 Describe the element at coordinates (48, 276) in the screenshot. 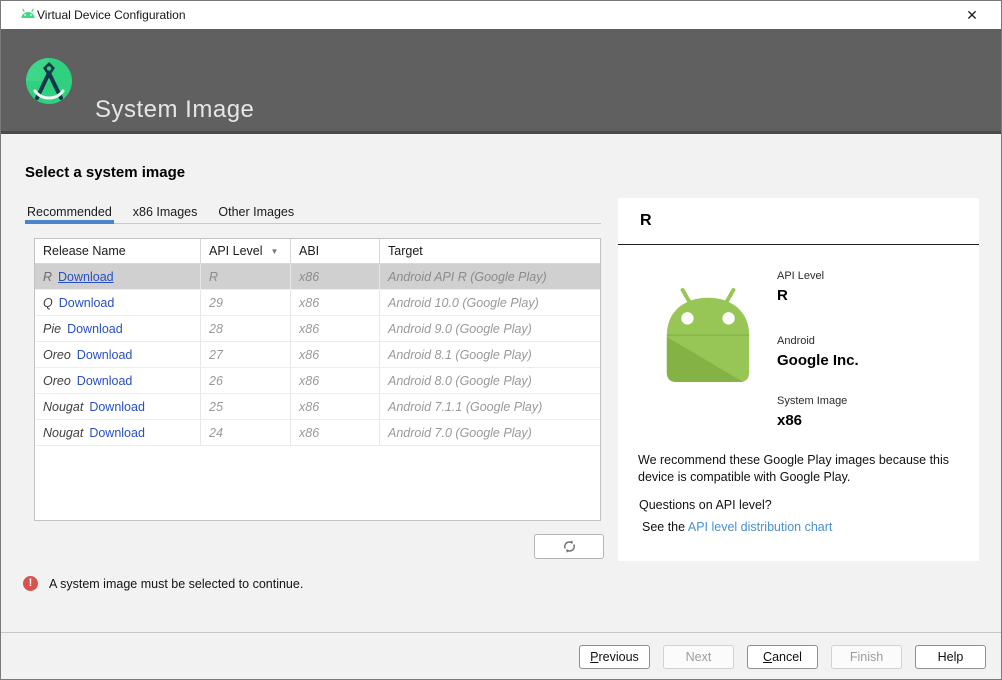

I see `release-name: R` at that location.